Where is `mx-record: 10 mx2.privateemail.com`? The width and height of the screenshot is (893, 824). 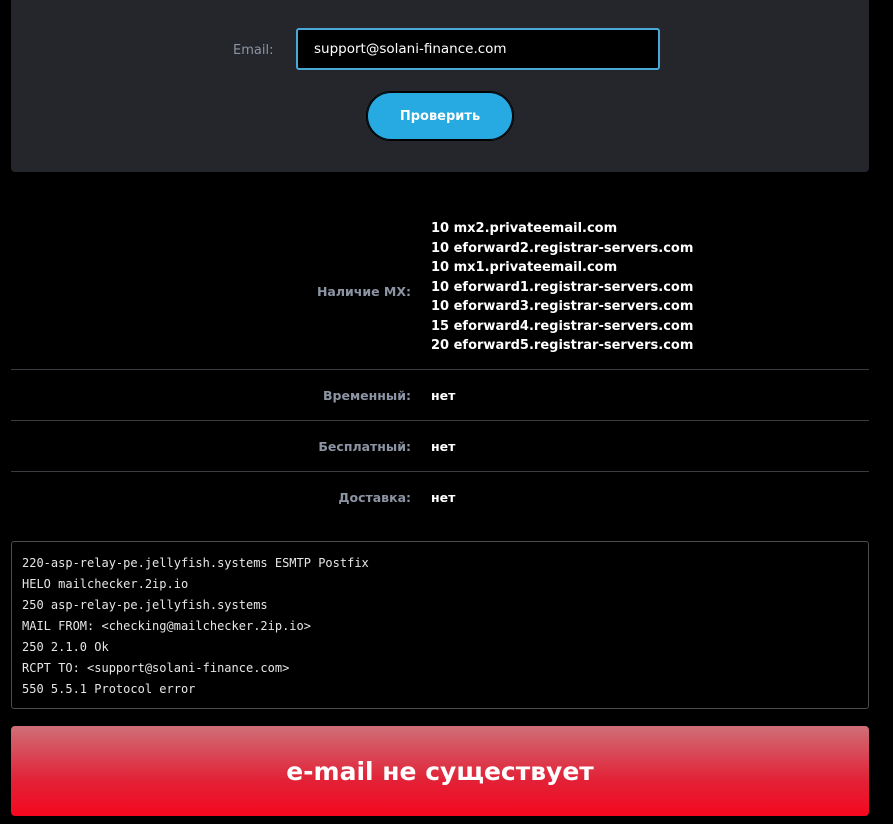 mx-record: 10 mx2.privateemail.com is located at coordinates (524, 228).